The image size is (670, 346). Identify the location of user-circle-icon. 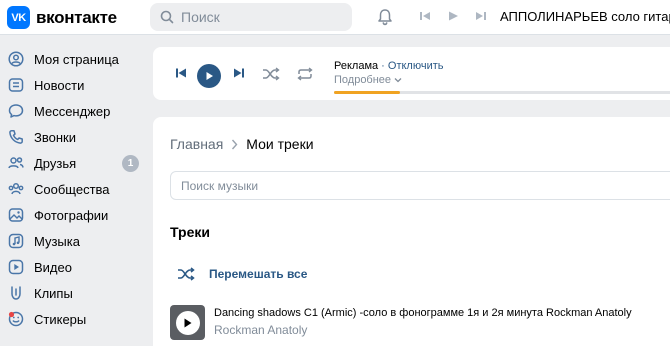
(16, 59).